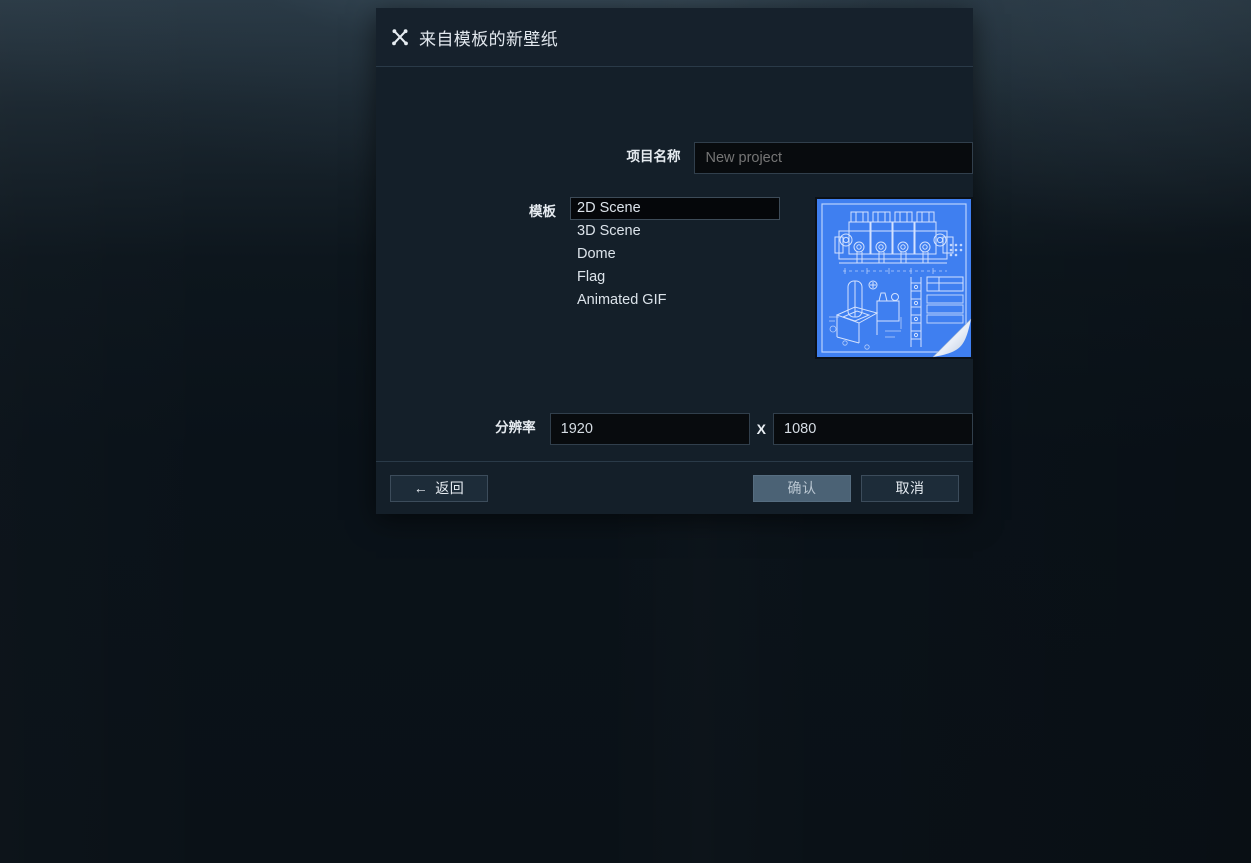  What do you see at coordinates (421, 488) in the screenshot?
I see `arrow-left-icon: ←` at bounding box center [421, 488].